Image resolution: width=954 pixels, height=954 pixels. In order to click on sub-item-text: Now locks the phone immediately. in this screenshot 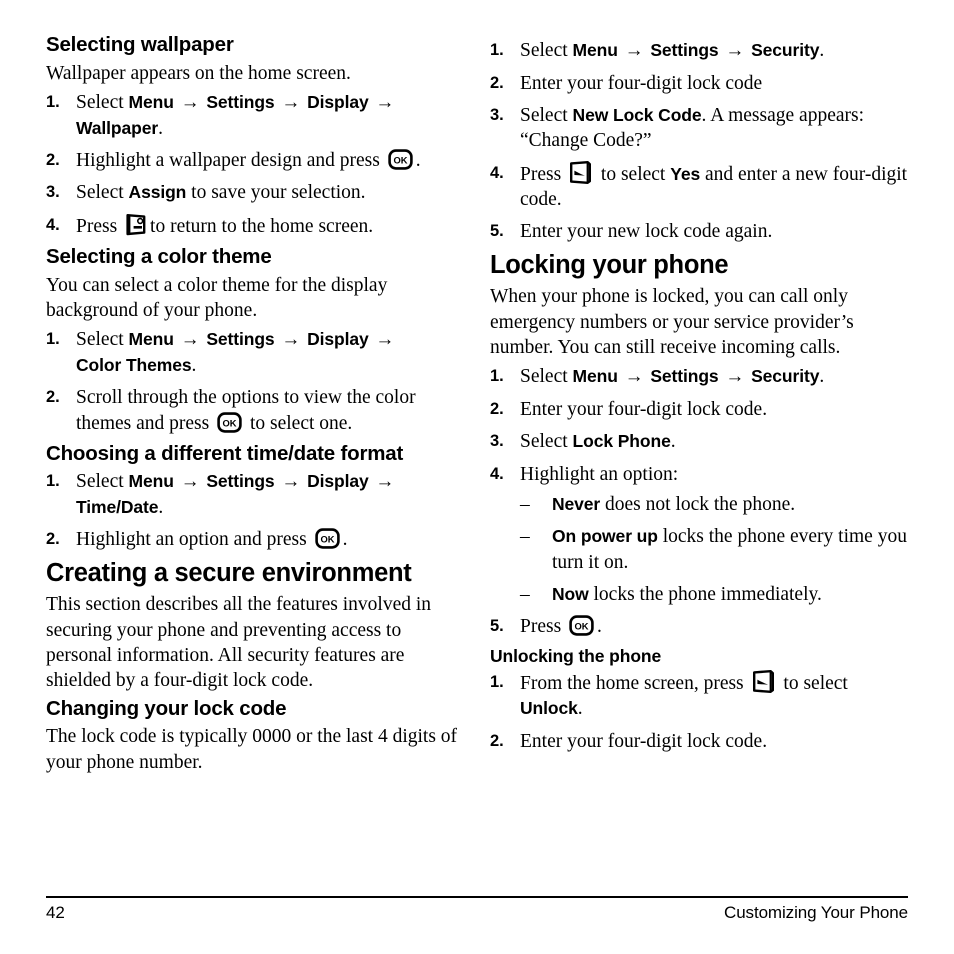, I will do `click(687, 594)`.